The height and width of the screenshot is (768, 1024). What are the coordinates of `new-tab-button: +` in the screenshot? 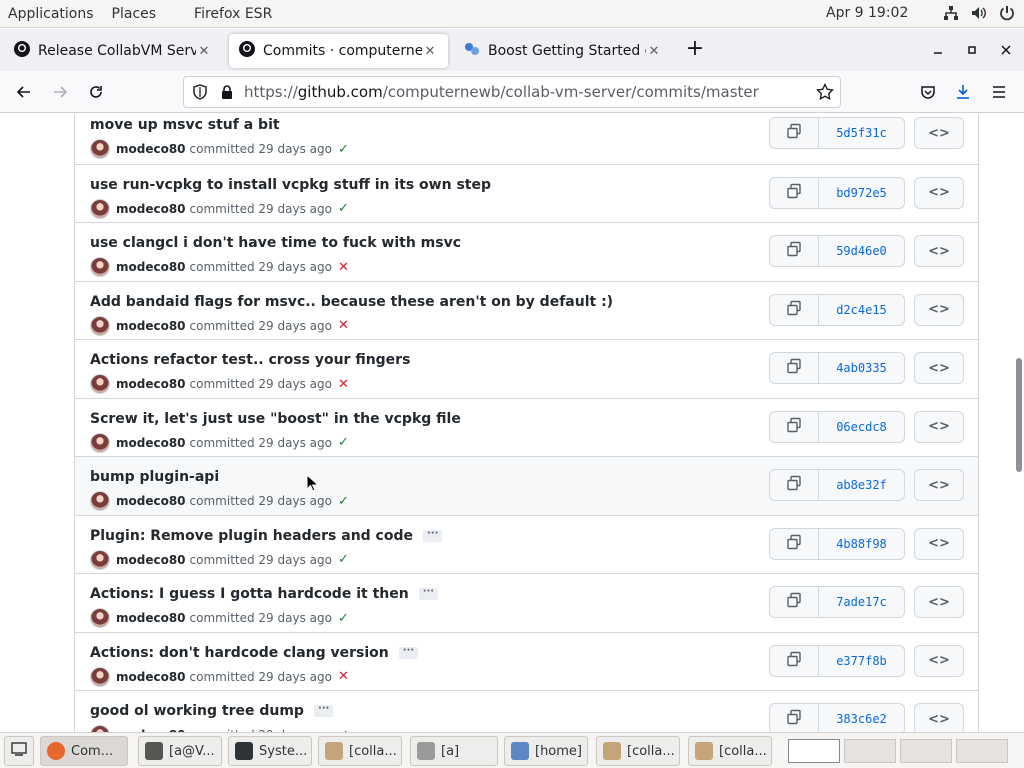 It's located at (695, 49).